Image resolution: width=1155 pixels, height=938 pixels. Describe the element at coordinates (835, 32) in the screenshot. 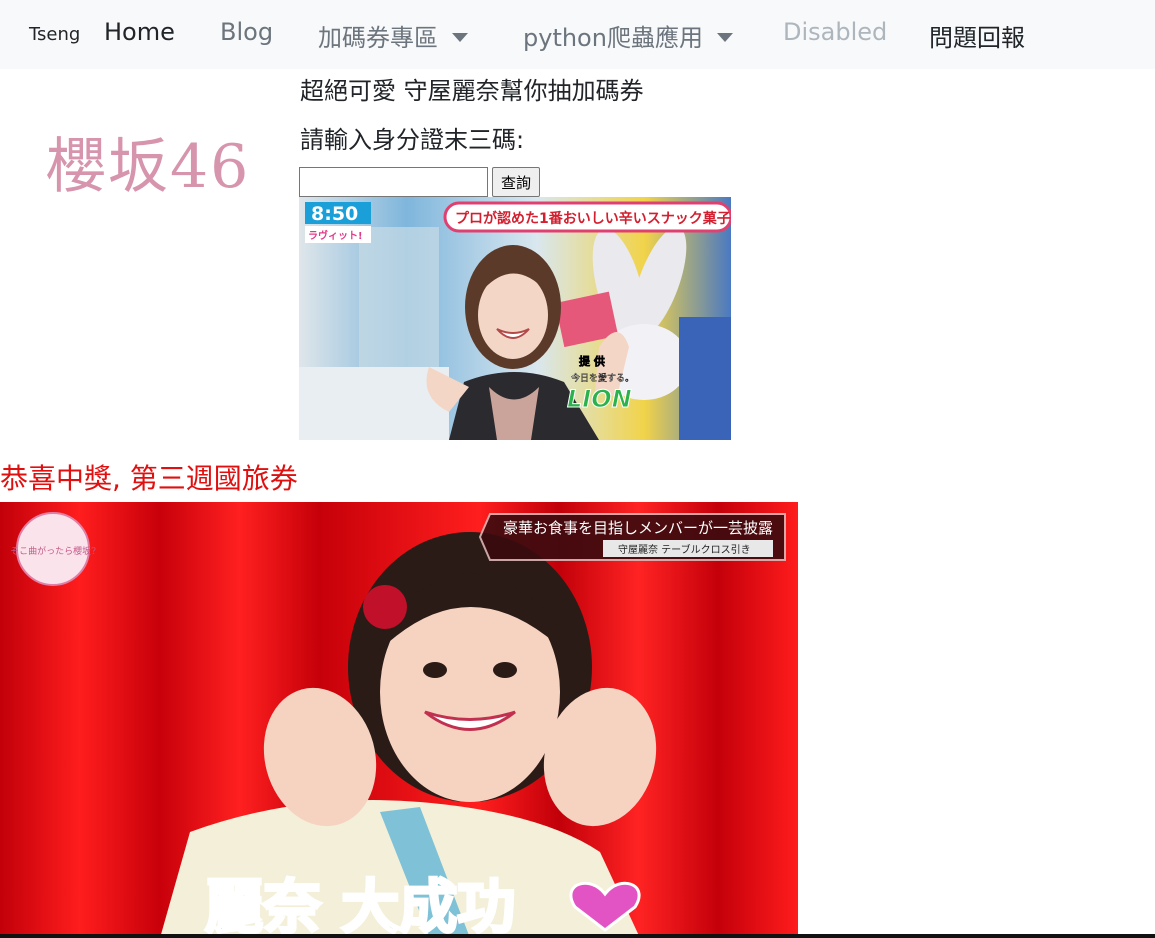

I see `nav-item-disabled: Disabled` at that location.